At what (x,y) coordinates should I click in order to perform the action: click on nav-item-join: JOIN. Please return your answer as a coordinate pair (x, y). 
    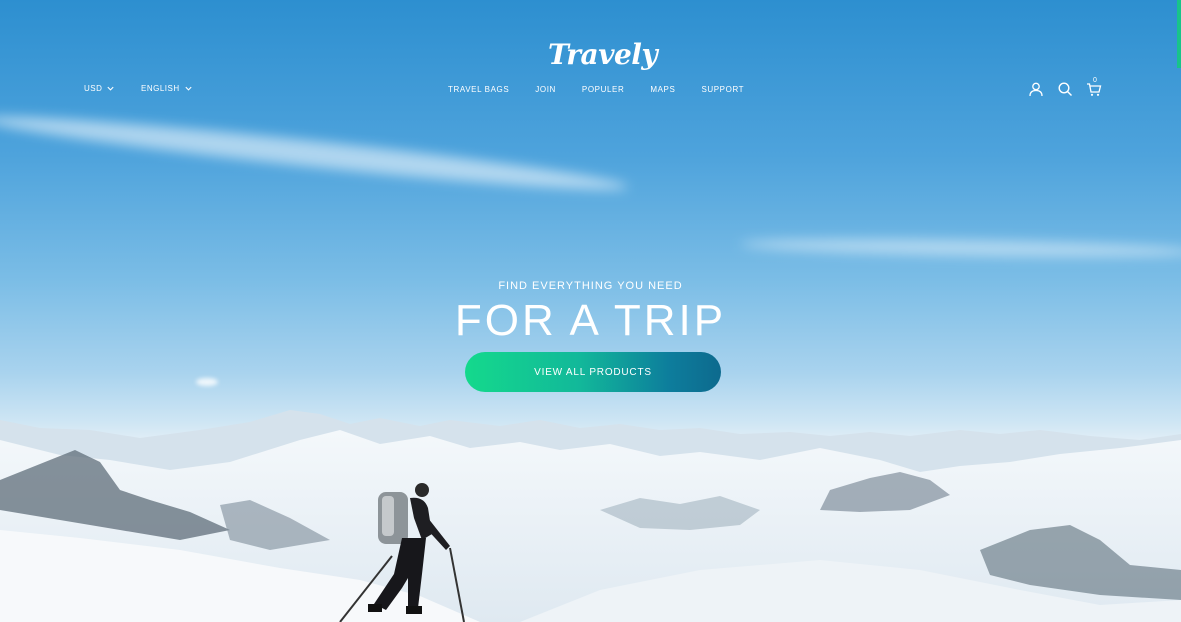
    Looking at the image, I should click on (545, 89).